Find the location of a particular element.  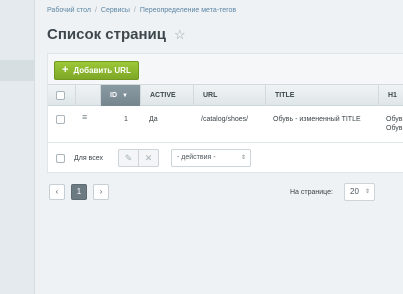

row-url: /catalog/shoes/ is located at coordinates (225, 119).